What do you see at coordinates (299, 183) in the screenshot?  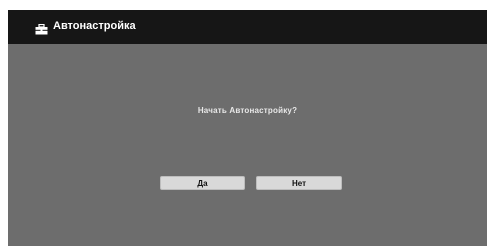 I see `no-button: Нет` at bounding box center [299, 183].